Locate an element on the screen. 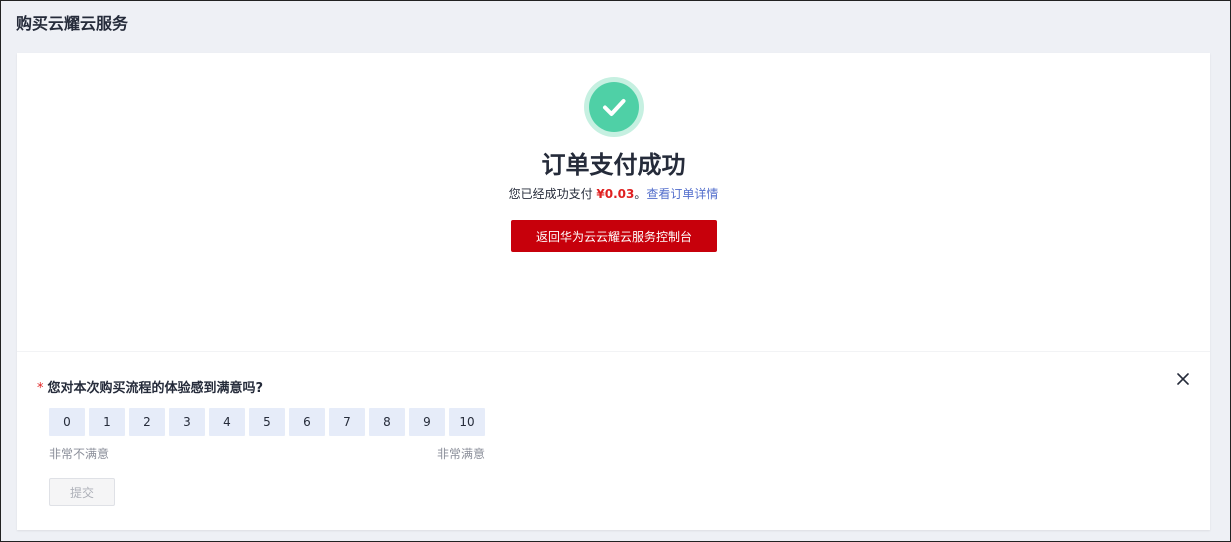 The width and height of the screenshot is (1231, 542). survey-question: * 您对本次购买流程的体验感到满意吗? is located at coordinates (150, 386).